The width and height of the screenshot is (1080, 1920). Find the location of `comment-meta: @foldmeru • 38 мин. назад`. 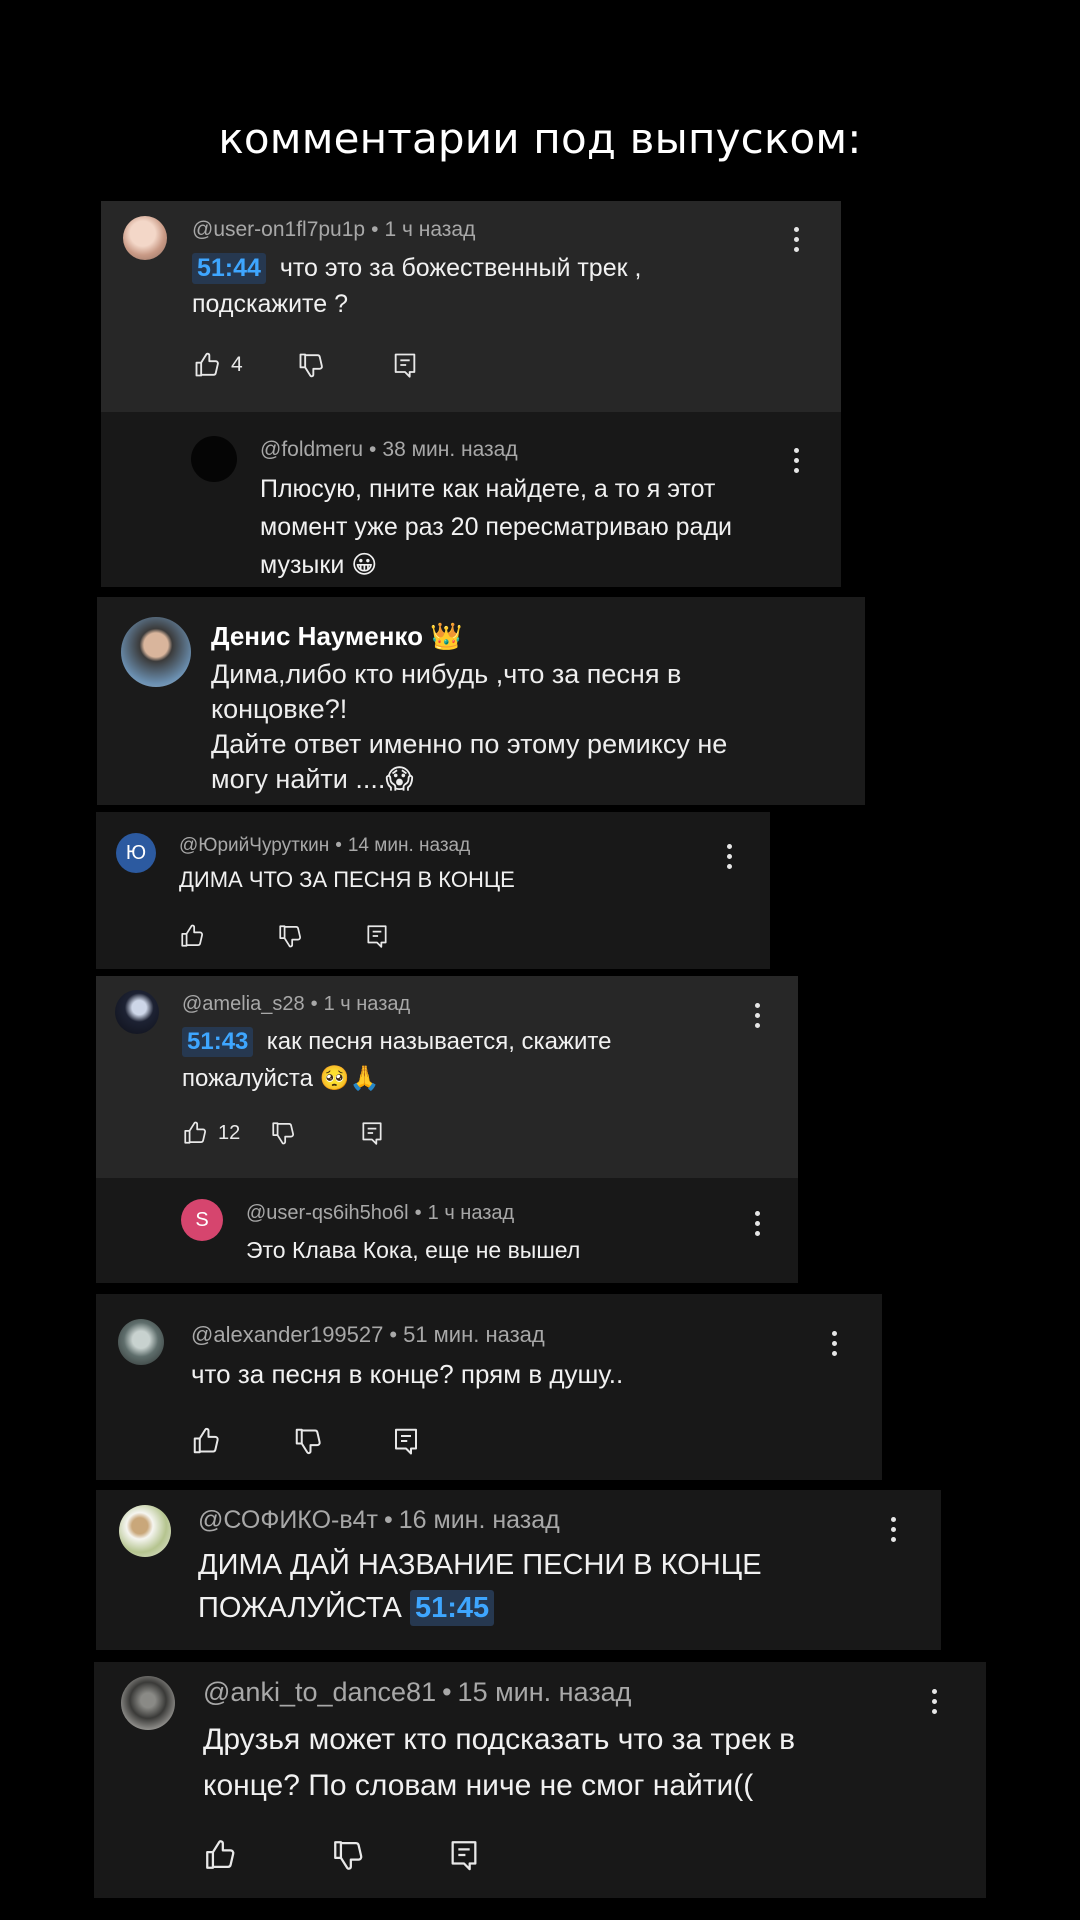

comment-meta: @foldmeru • 38 мин. назад is located at coordinates (389, 449).